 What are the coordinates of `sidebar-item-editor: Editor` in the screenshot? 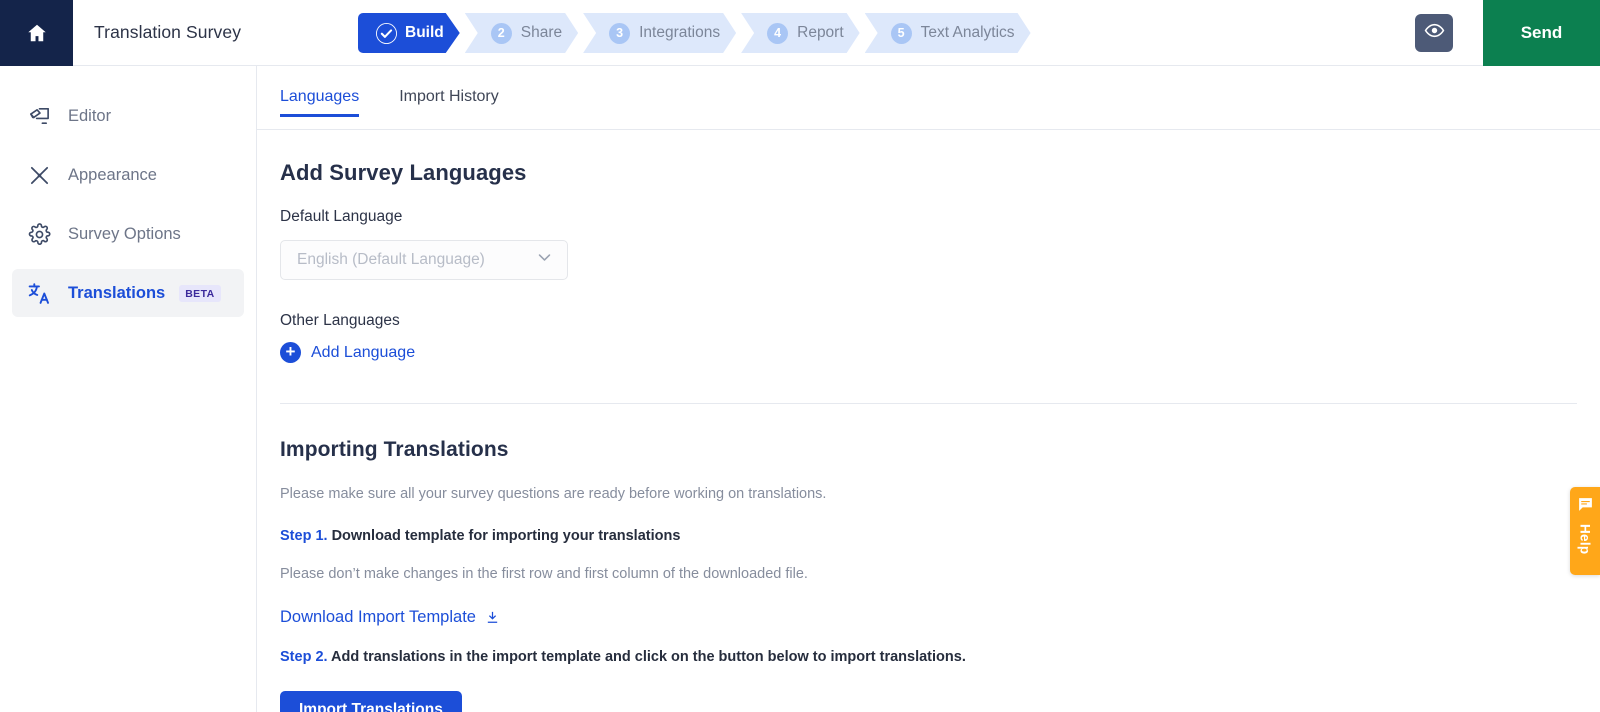 It's located at (128, 116).